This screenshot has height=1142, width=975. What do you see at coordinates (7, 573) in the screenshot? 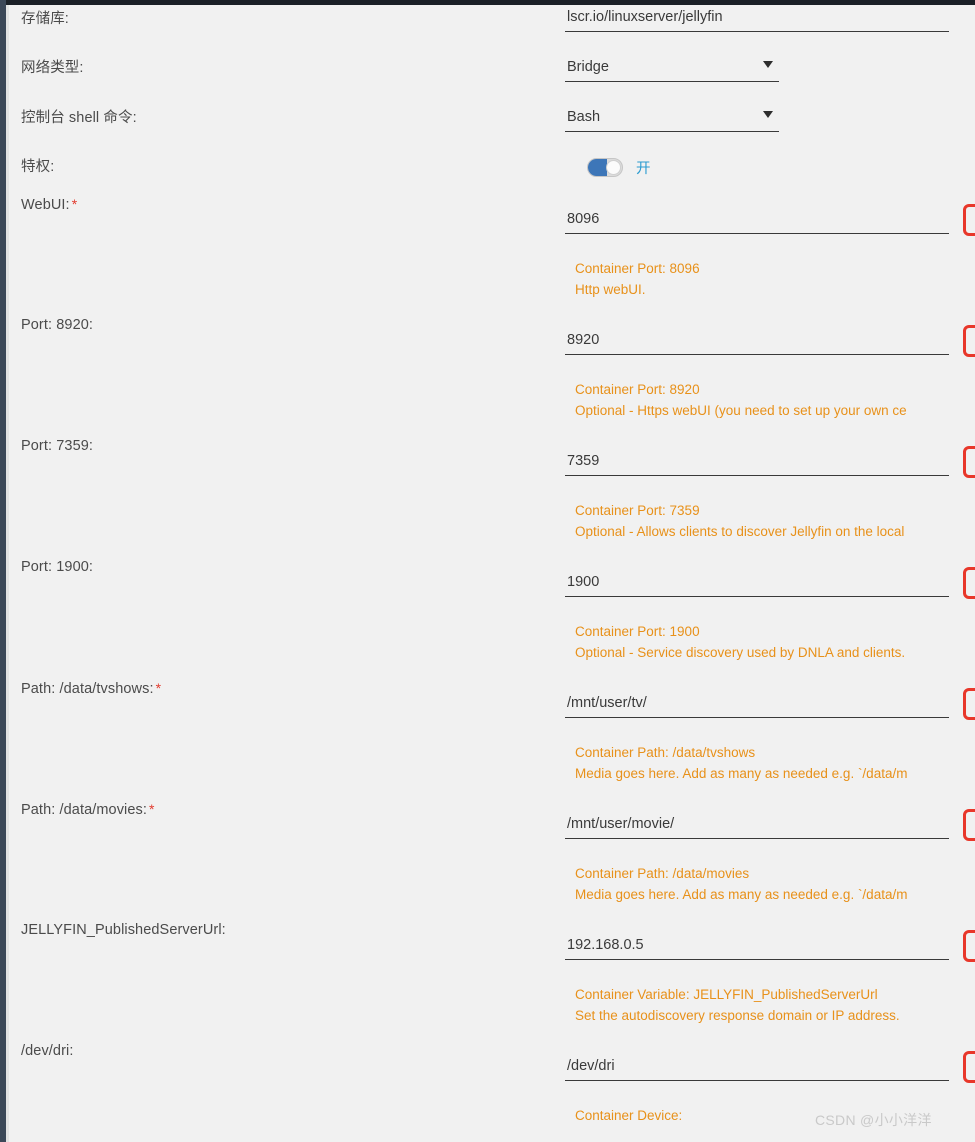
I see `left-rail-divider` at bounding box center [7, 573].